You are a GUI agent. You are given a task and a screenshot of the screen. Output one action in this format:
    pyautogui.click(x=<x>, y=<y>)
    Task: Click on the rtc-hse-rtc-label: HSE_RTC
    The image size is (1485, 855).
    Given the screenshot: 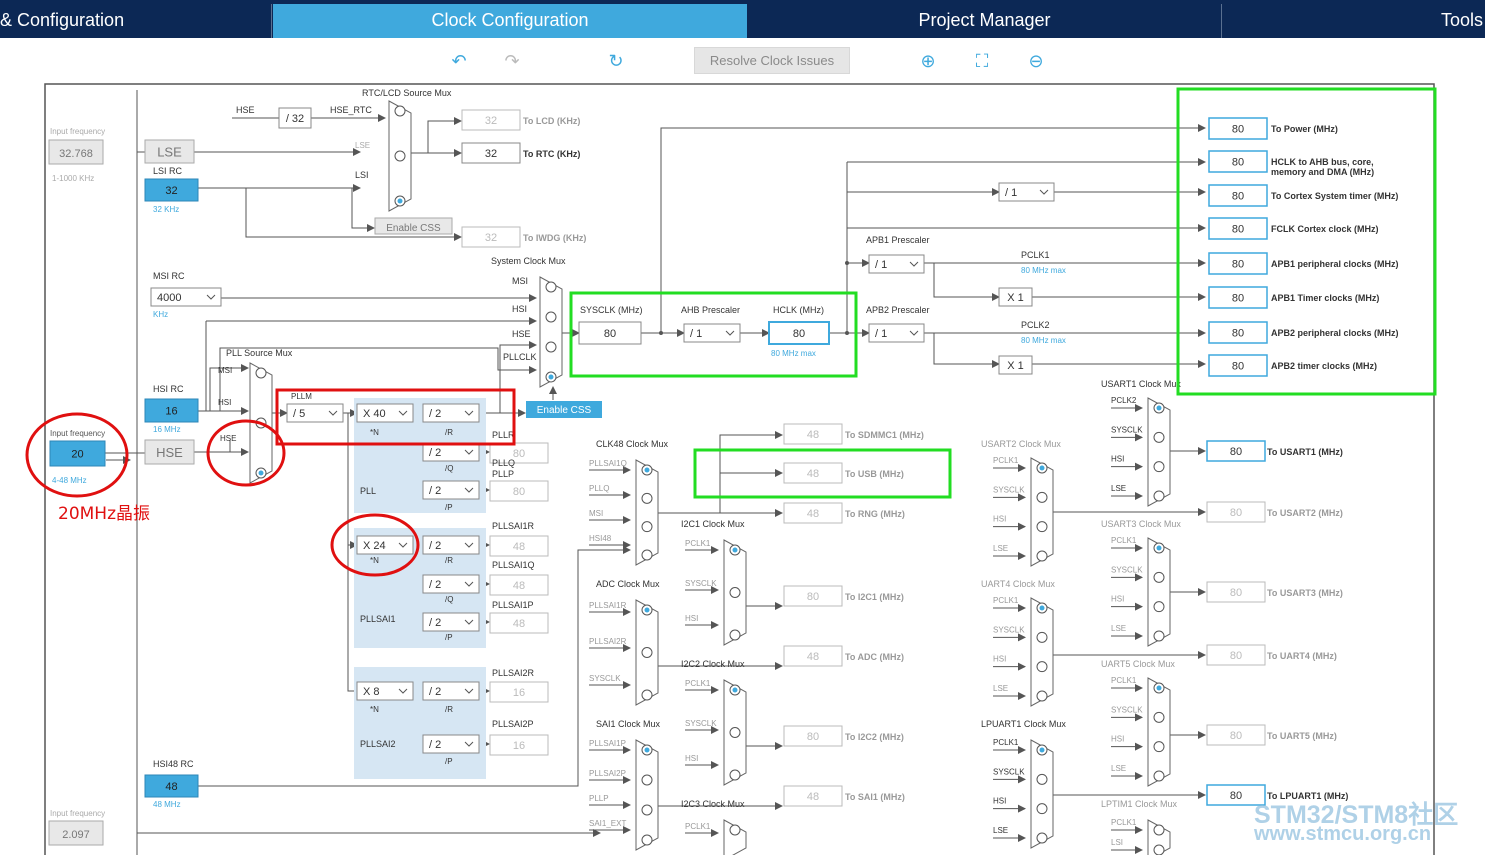 What is the action you would take?
    pyautogui.click(x=351, y=110)
    